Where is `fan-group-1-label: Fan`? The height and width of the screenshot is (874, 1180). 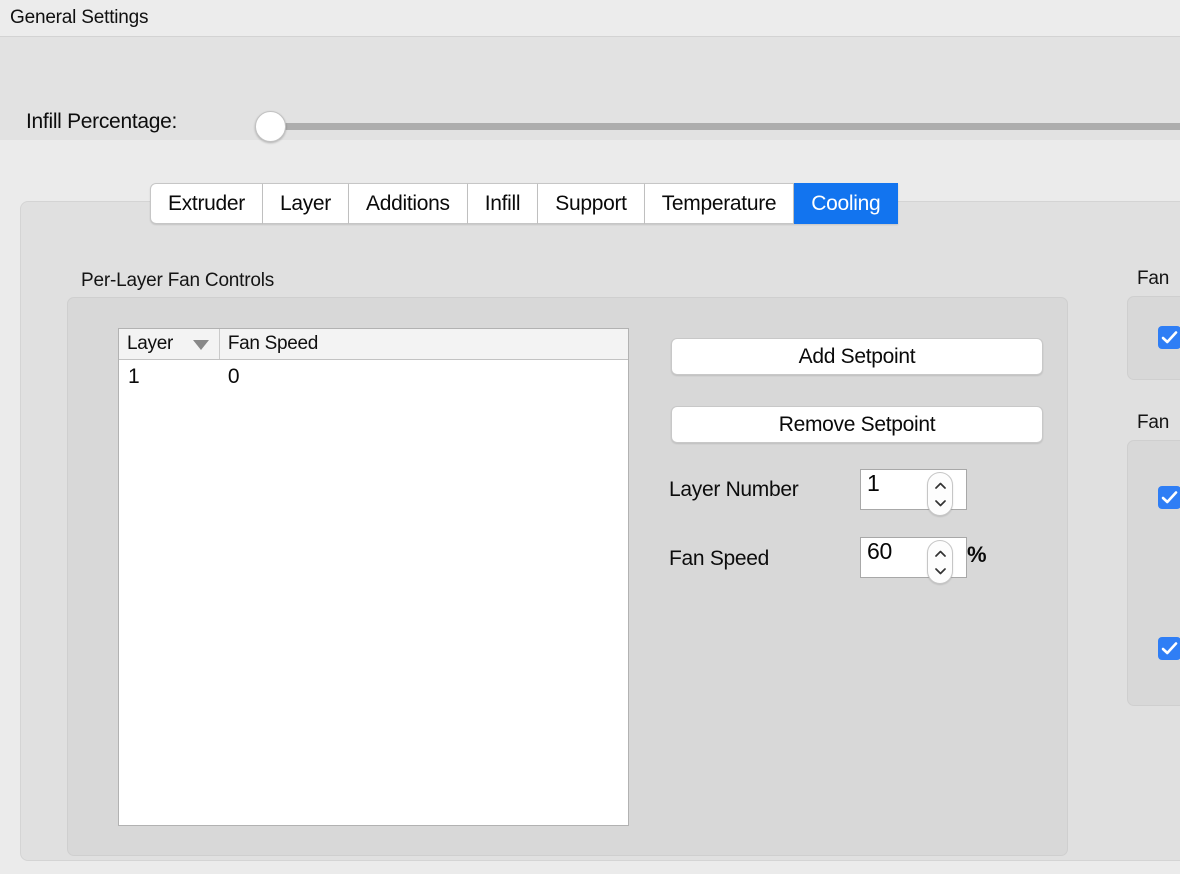
fan-group-1-label: Fan is located at coordinates (1153, 278).